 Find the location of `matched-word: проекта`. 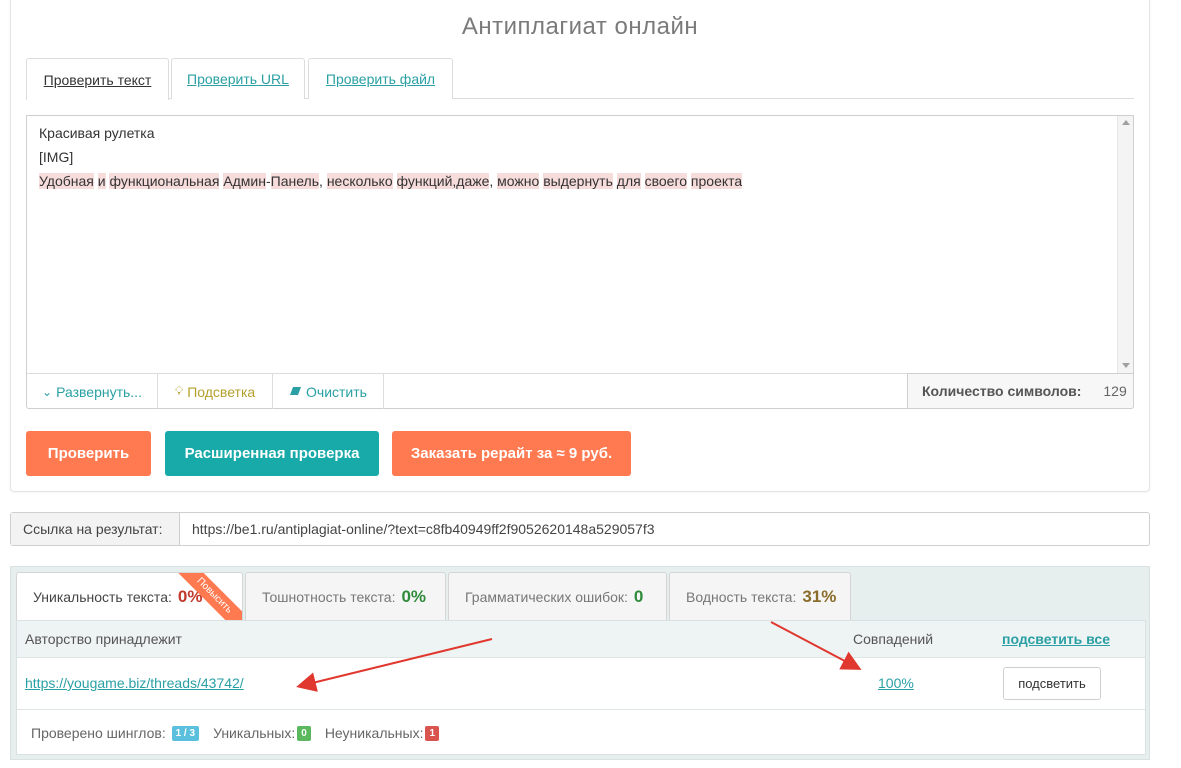

matched-word: проекта is located at coordinates (716, 181).